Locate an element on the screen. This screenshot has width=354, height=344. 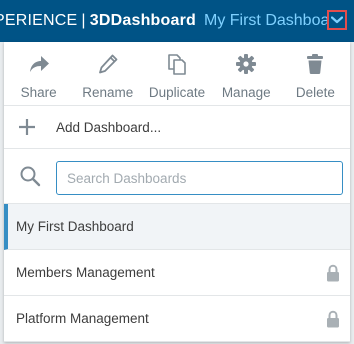
brand-prefix: PERIENCE is located at coordinates (39, 20).